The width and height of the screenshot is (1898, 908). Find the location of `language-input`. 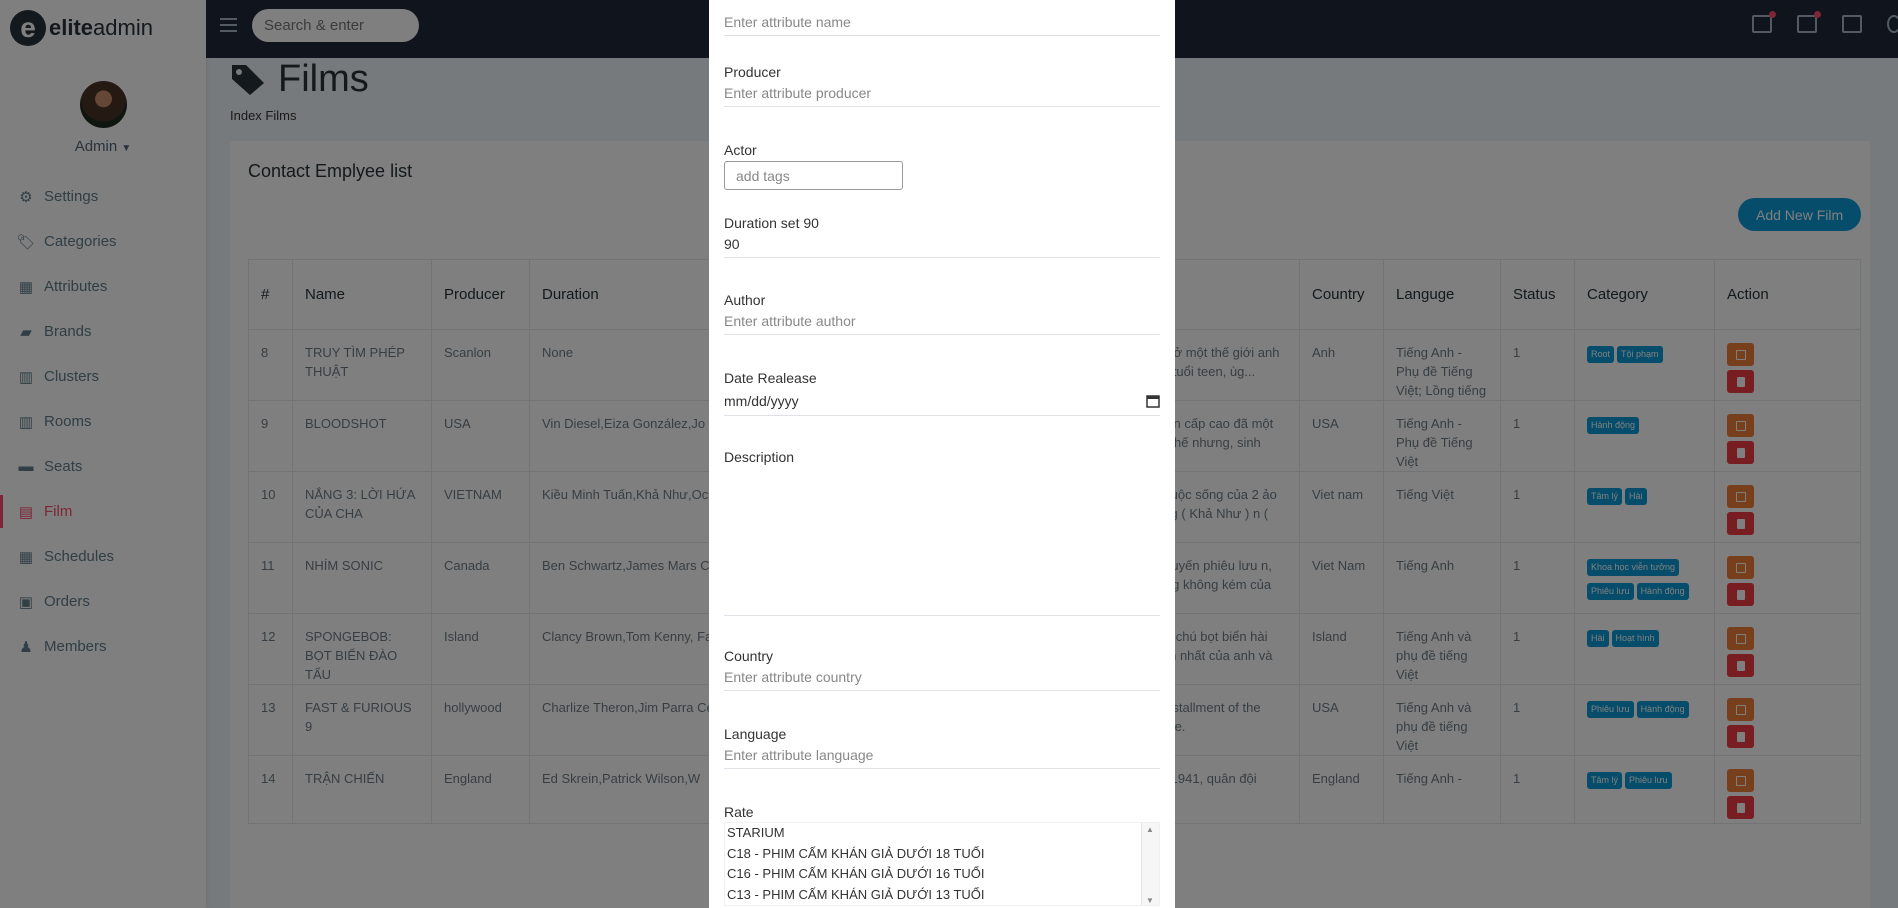

language-input is located at coordinates (942, 755).